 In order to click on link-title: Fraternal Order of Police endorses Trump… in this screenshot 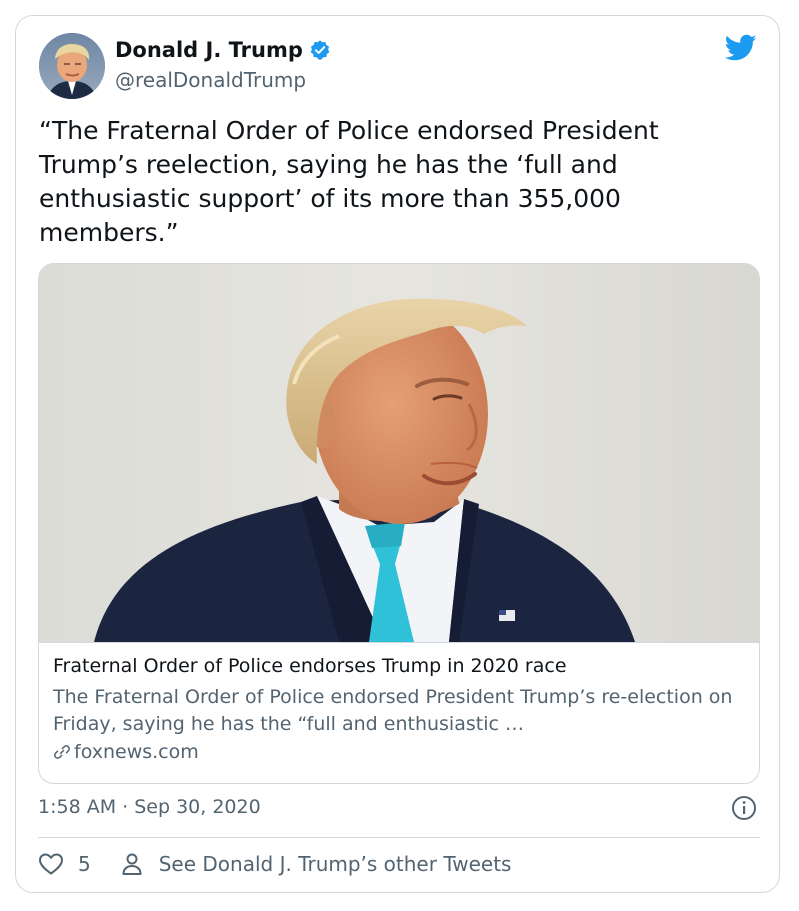, I will do `click(310, 666)`.